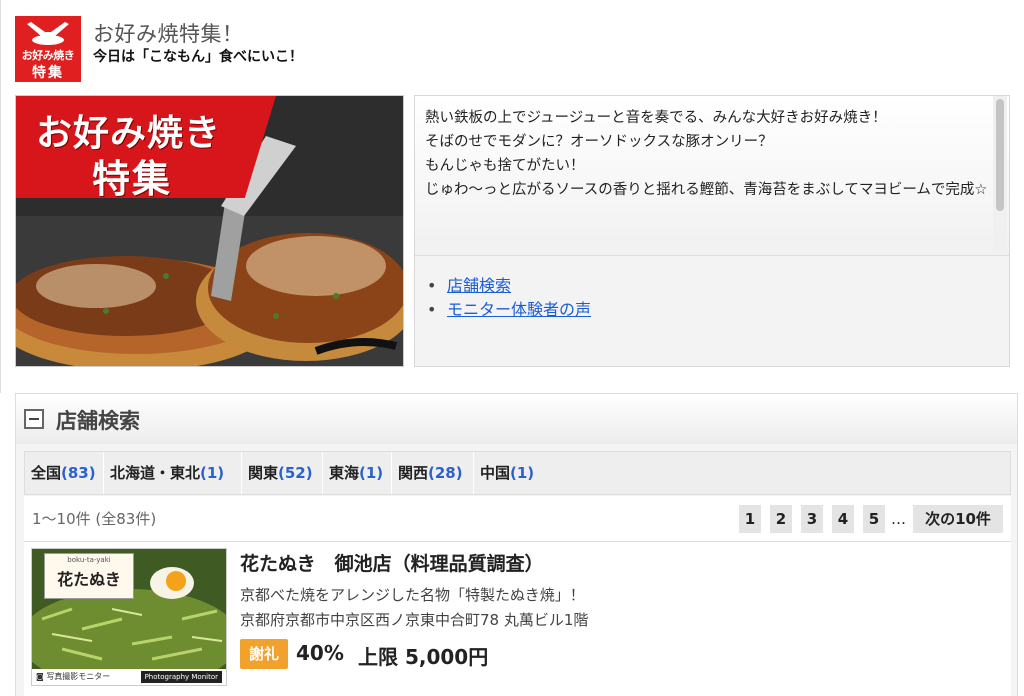 This screenshot has height=696, width=1024. What do you see at coordinates (412, 595) in the screenshot?
I see `store-description: 京都べた焼をアレンジした名物「特製たぬき焼」！` at bounding box center [412, 595].